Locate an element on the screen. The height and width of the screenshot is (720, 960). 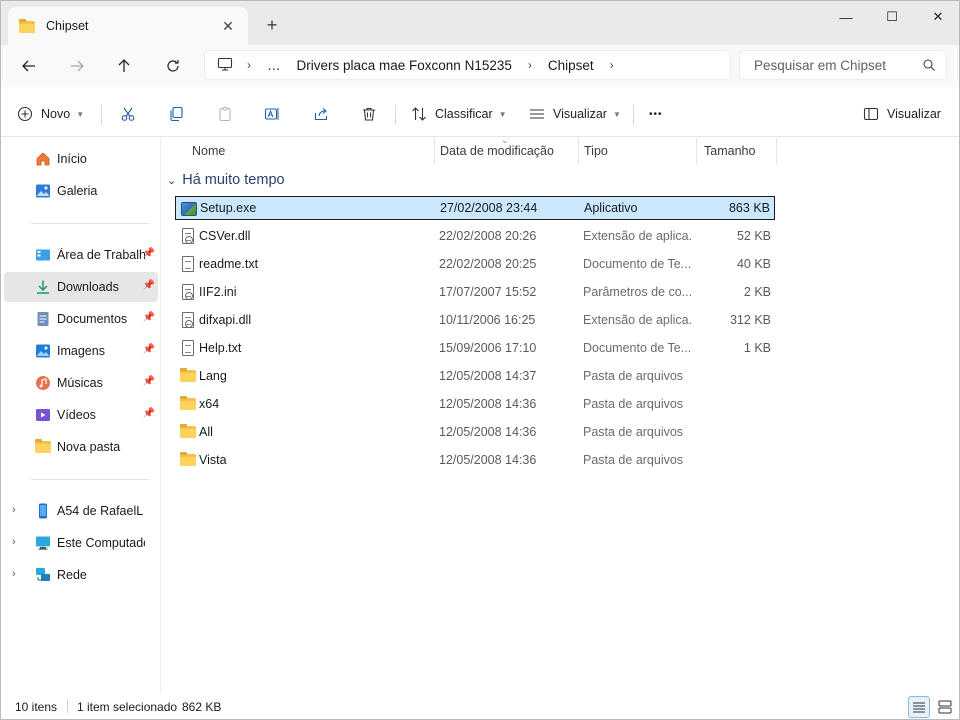
file-date: 12/05/2008 14:36 is located at coordinates (488, 432).